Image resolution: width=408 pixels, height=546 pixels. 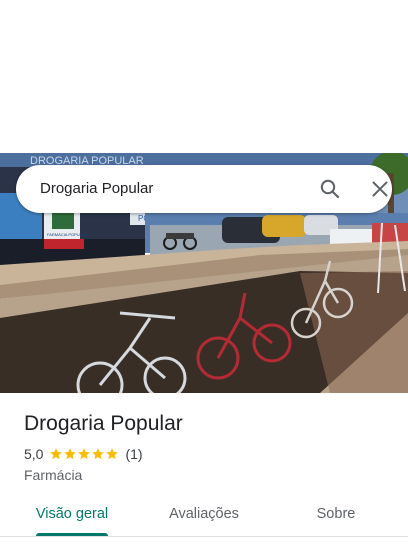 What do you see at coordinates (103, 423) in the screenshot?
I see `place-title: Drogaria Popular` at bounding box center [103, 423].